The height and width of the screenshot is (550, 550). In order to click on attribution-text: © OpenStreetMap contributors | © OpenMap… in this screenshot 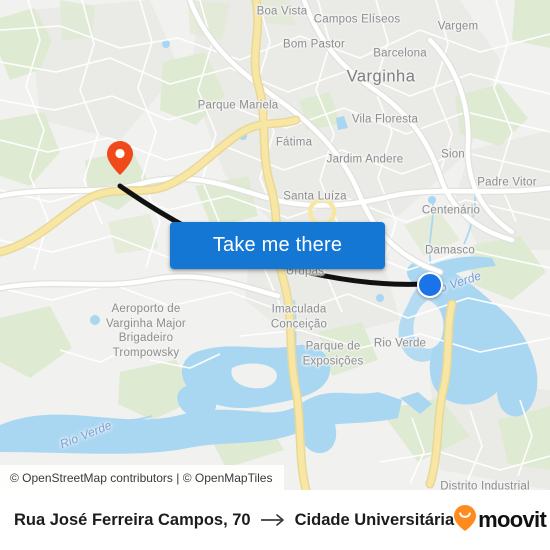, I will do `click(141, 477)`.